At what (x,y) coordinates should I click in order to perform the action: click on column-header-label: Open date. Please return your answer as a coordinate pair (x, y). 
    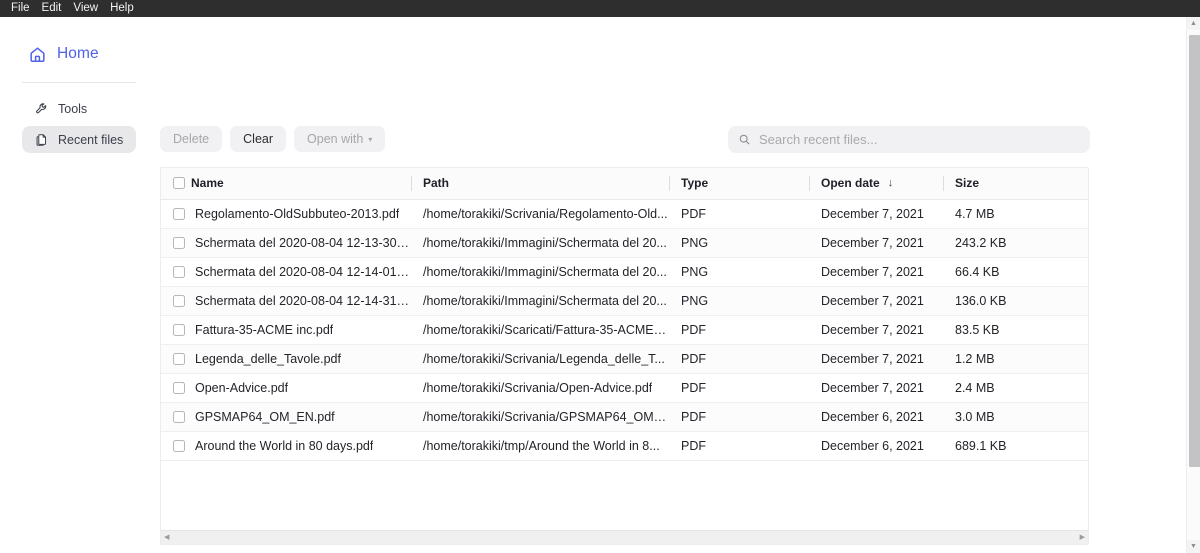
    Looking at the image, I should click on (850, 183).